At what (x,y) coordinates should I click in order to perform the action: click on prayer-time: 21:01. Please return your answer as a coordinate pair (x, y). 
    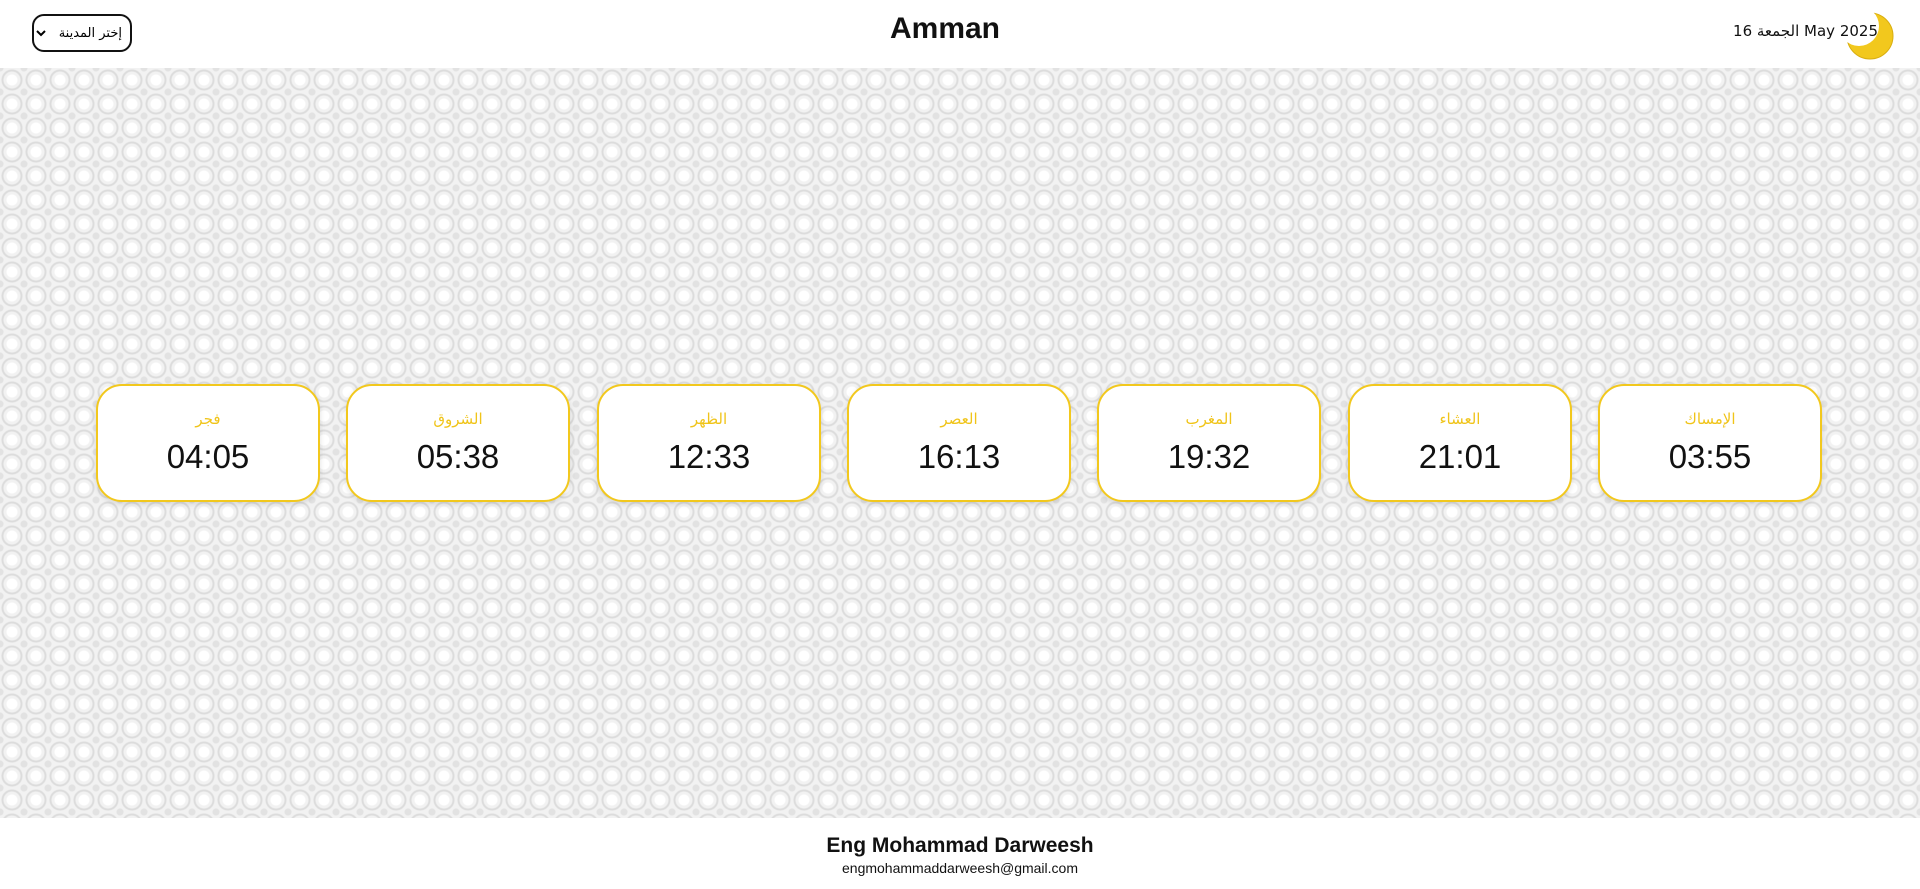
    Looking at the image, I should click on (1460, 456).